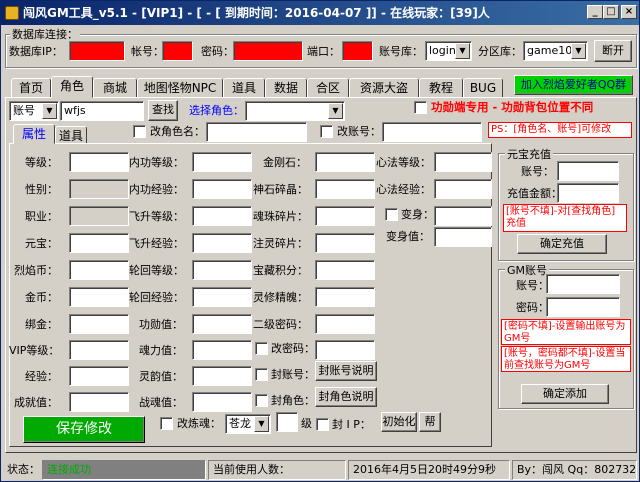 This screenshot has width=640, height=482. I want to click on ban-role-help-button: 封角色说明, so click(346, 397).